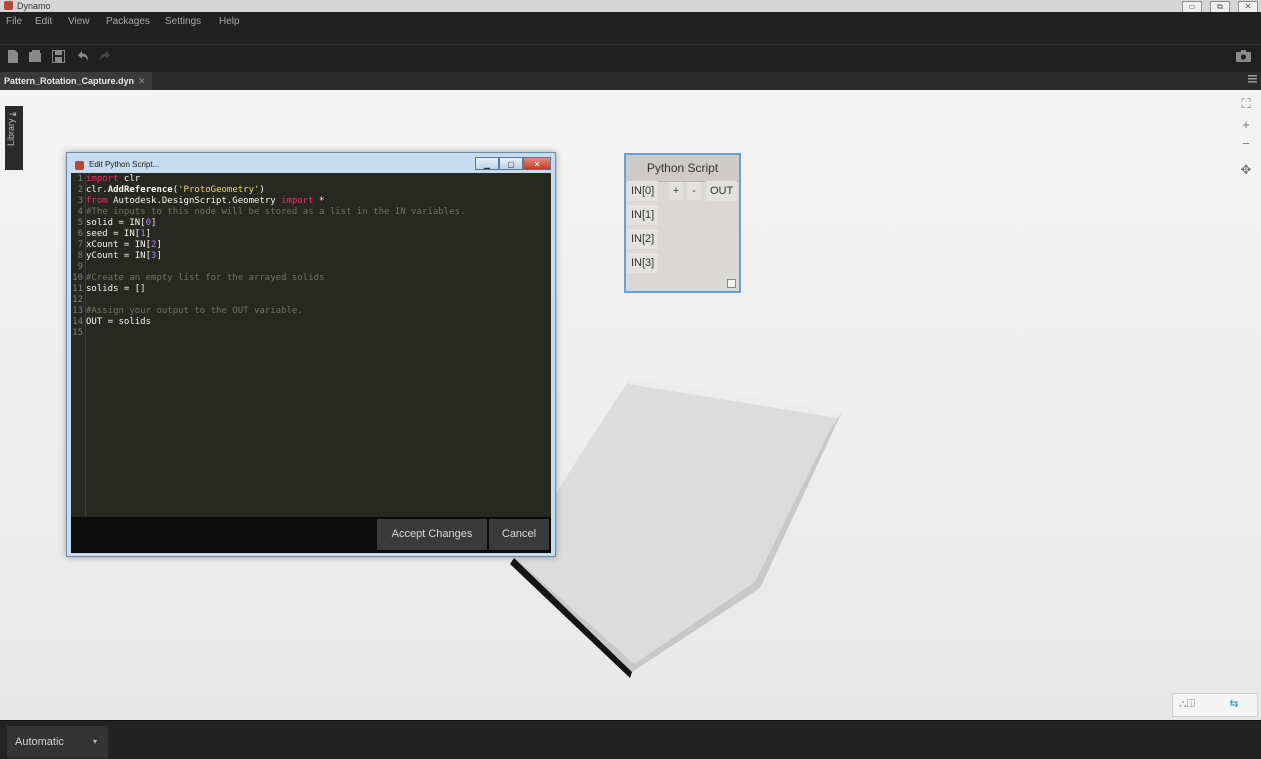  Describe the element at coordinates (129, 179) in the screenshot. I see `code-token: clr` at that location.